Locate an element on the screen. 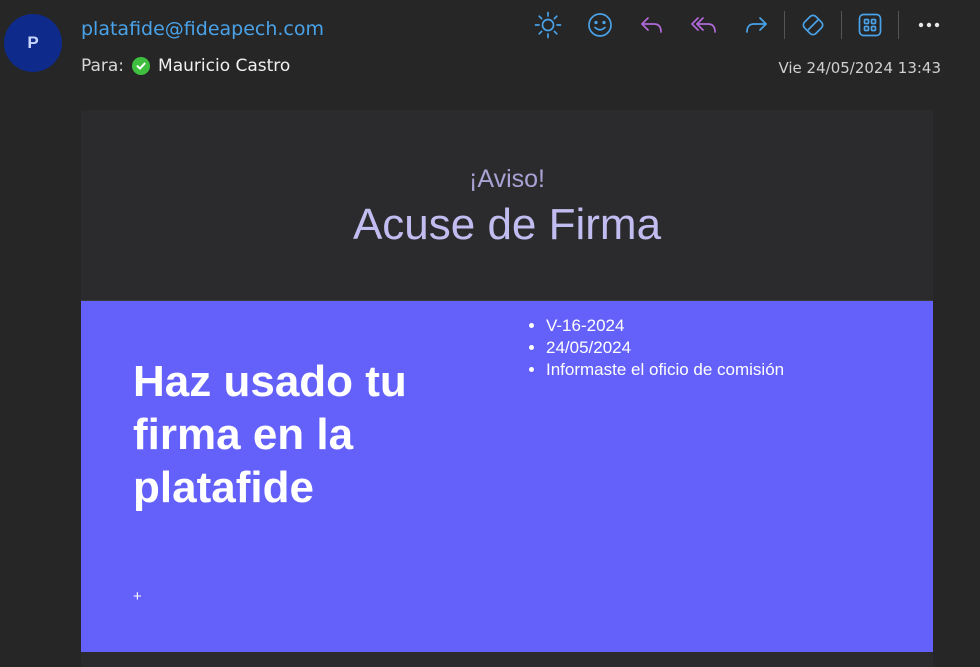 The width and height of the screenshot is (980, 667). immersive-reader-icon is located at coordinates (813, 25).